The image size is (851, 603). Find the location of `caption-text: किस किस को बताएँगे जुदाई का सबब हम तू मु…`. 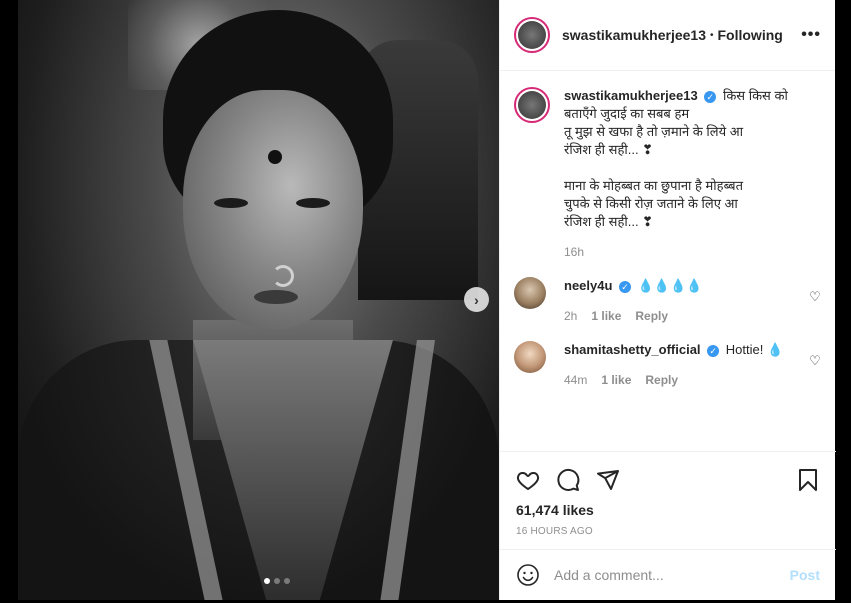

caption-text: किस किस को बताएँगे जुदाई का सबब हम तू मु… is located at coordinates (676, 158).